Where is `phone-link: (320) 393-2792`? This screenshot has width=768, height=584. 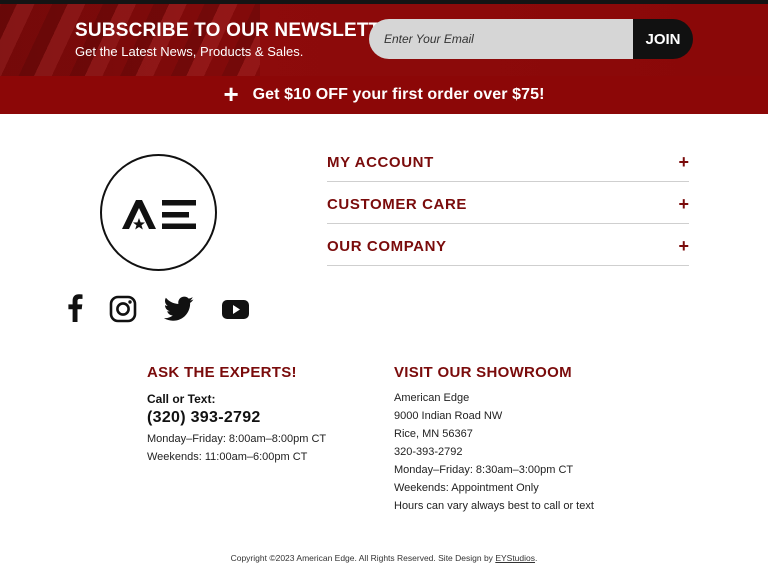
phone-link: (320) 393-2792 is located at coordinates (204, 418).